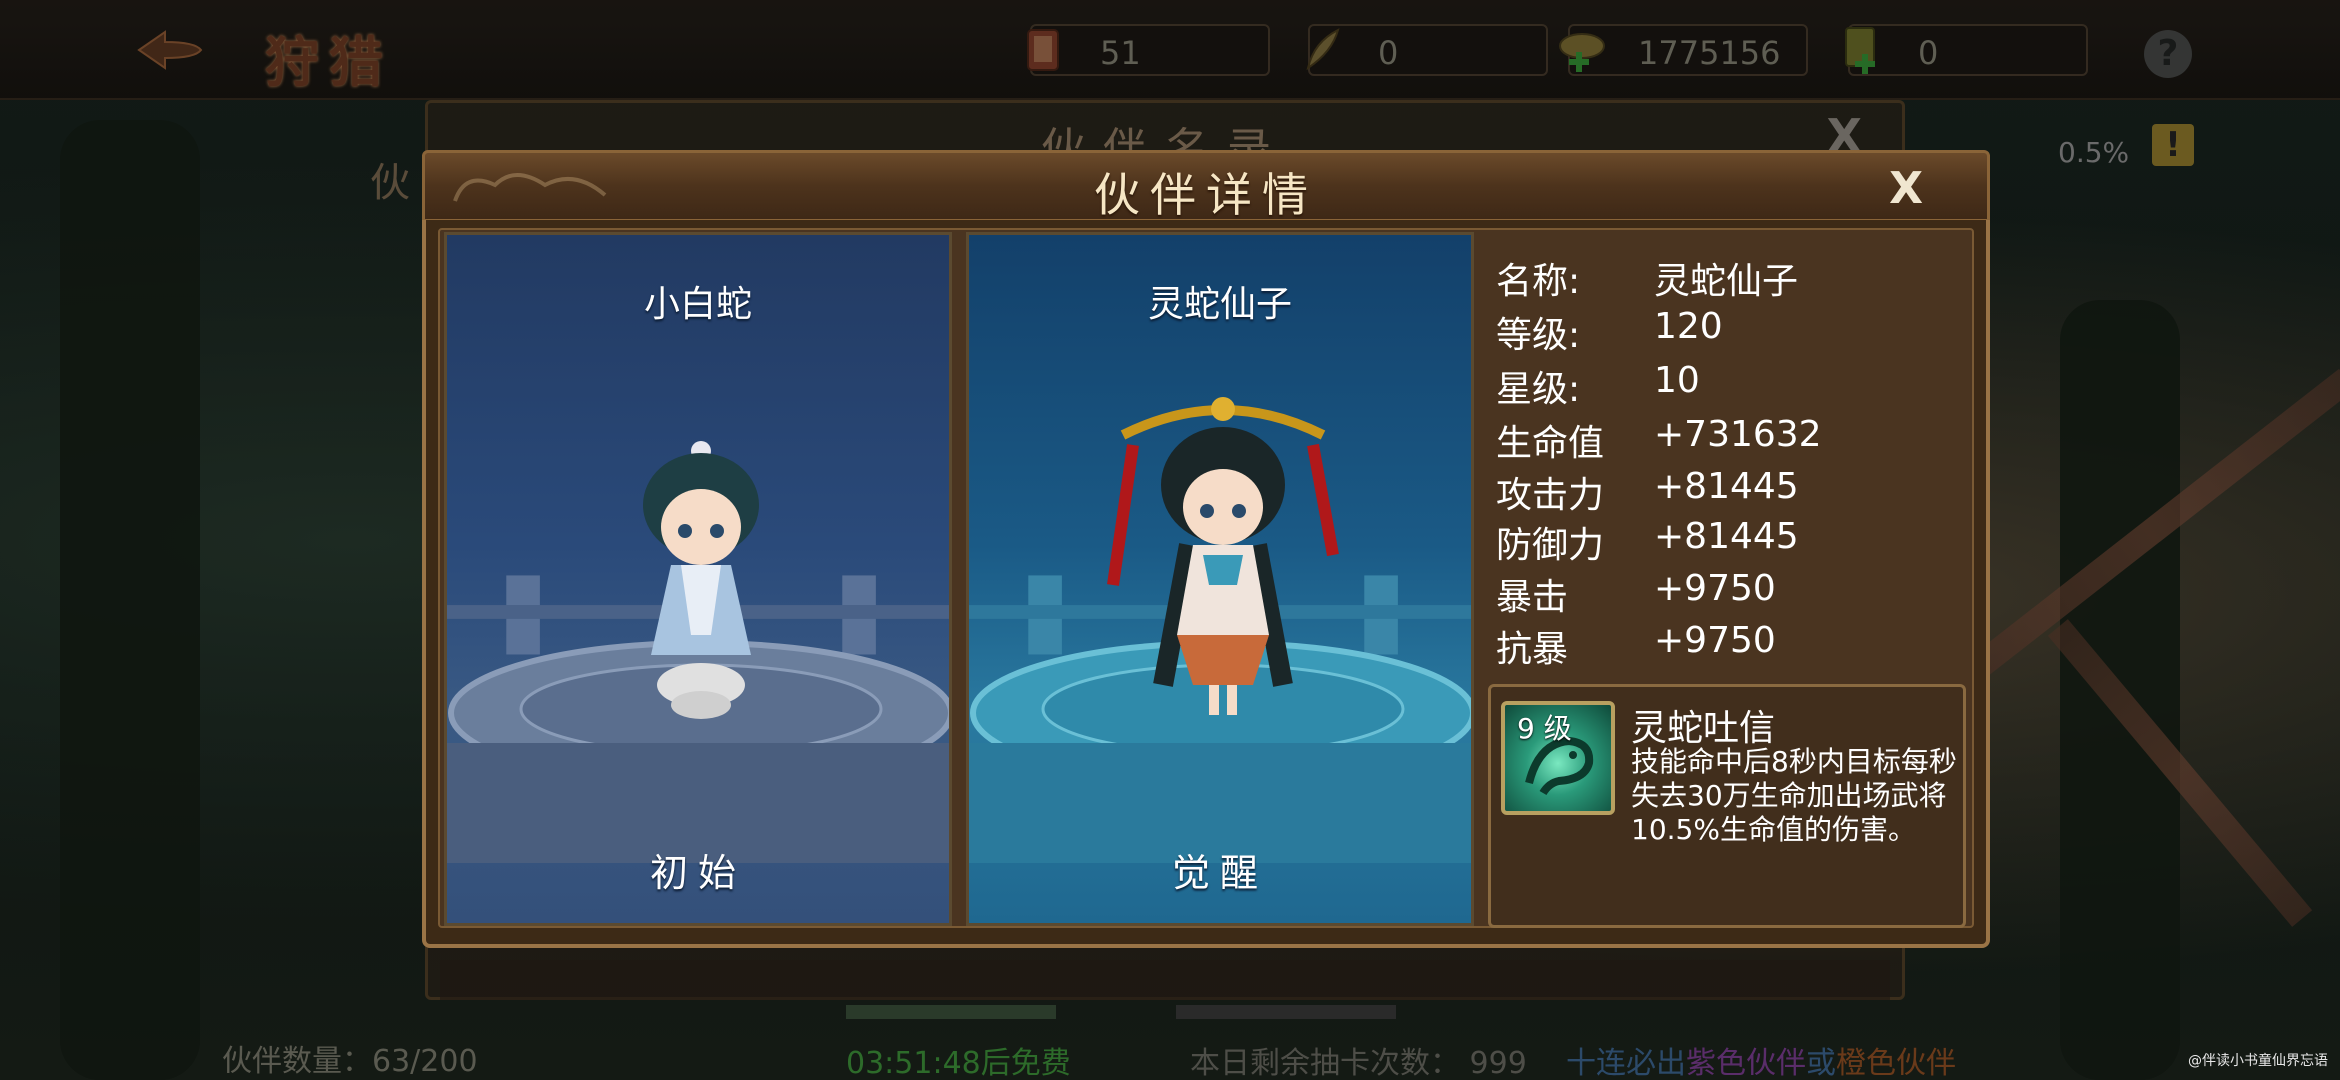 Image resolution: width=2340 pixels, height=1080 pixels. What do you see at coordinates (1550, 495) in the screenshot?
I see `stat-label: 攻击力` at bounding box center [1550, 495].